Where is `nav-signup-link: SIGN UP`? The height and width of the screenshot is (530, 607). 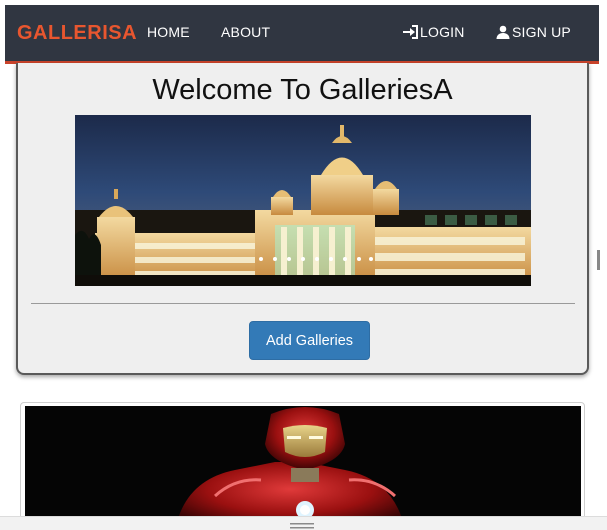
nav-signup-link: SIGN UP is located at coordinates (533, 32).